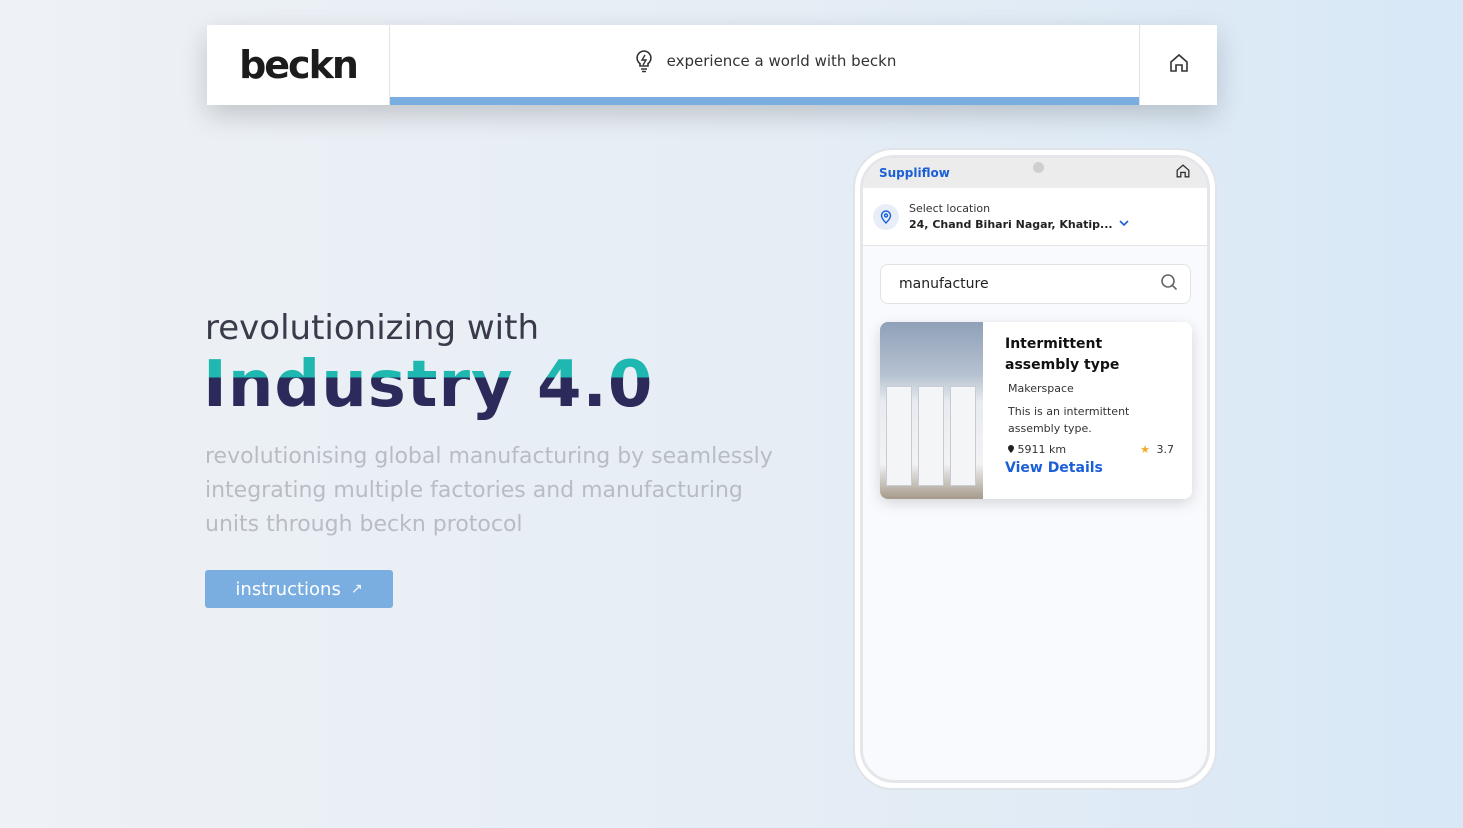  What do you see at coordinates (1124, 224) in the screenshot?
I see `chevron-down-icon` at bounding box center [1124, 224].